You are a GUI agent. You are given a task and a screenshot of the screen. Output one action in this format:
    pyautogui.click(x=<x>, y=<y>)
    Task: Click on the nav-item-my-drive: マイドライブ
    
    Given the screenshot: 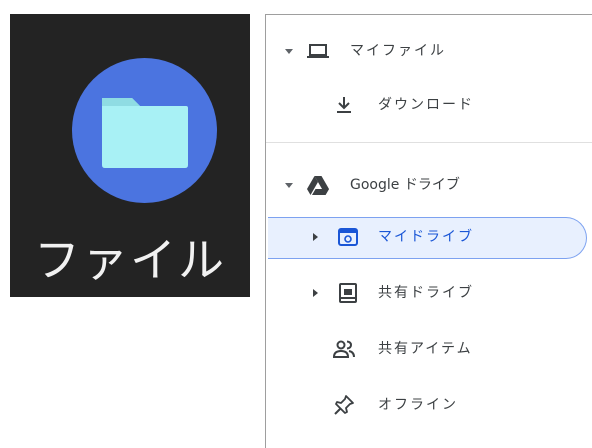 What is the action you would take?
    pyautogui.click(x=429, y=238)
    